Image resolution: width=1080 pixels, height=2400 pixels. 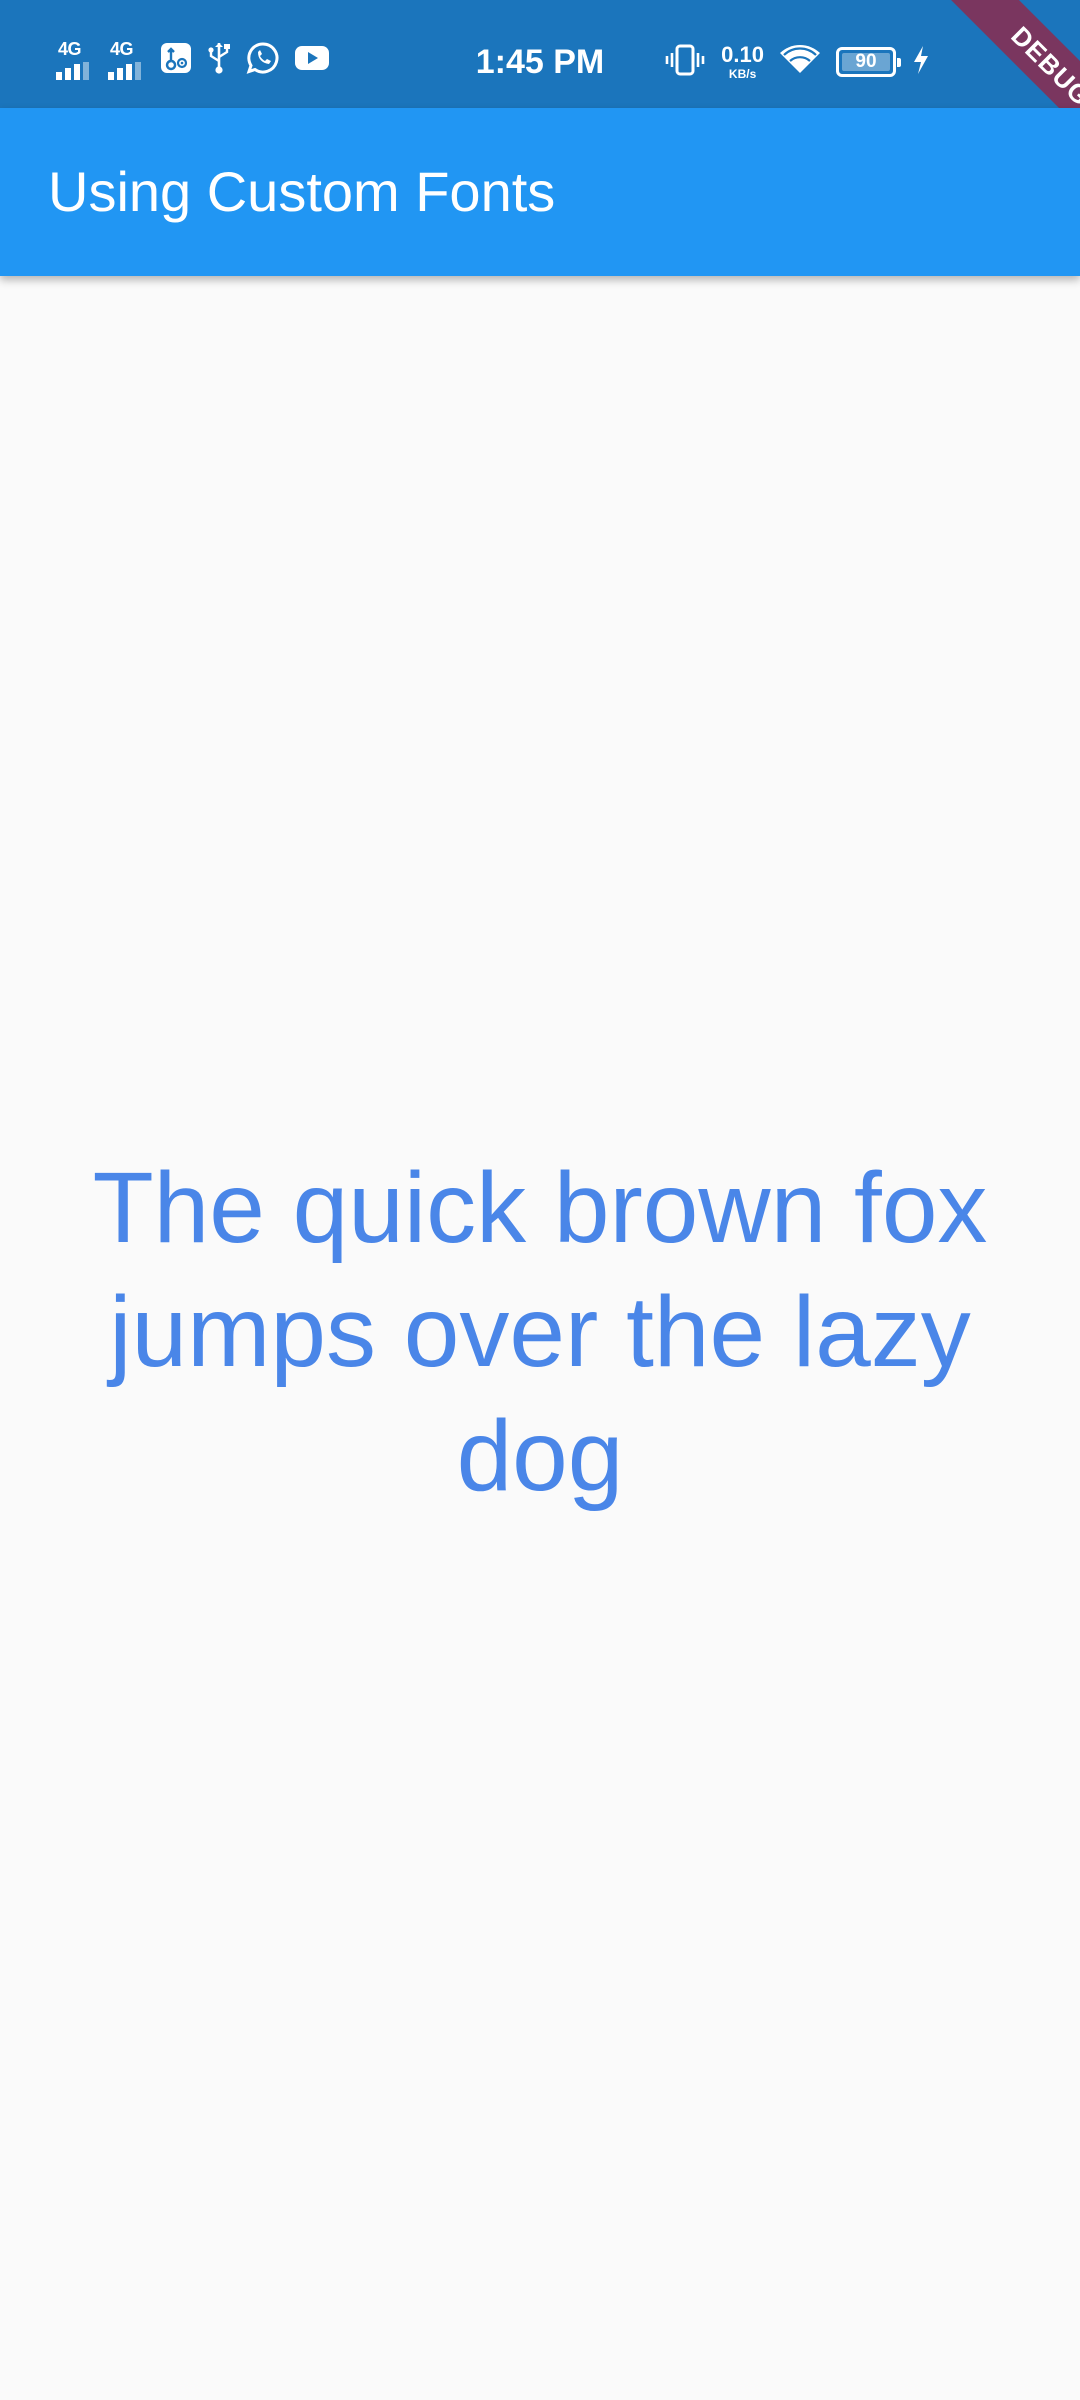 I want to click on status-right-icons: 0.10 KB/s 90, so click(x=797, y=62).